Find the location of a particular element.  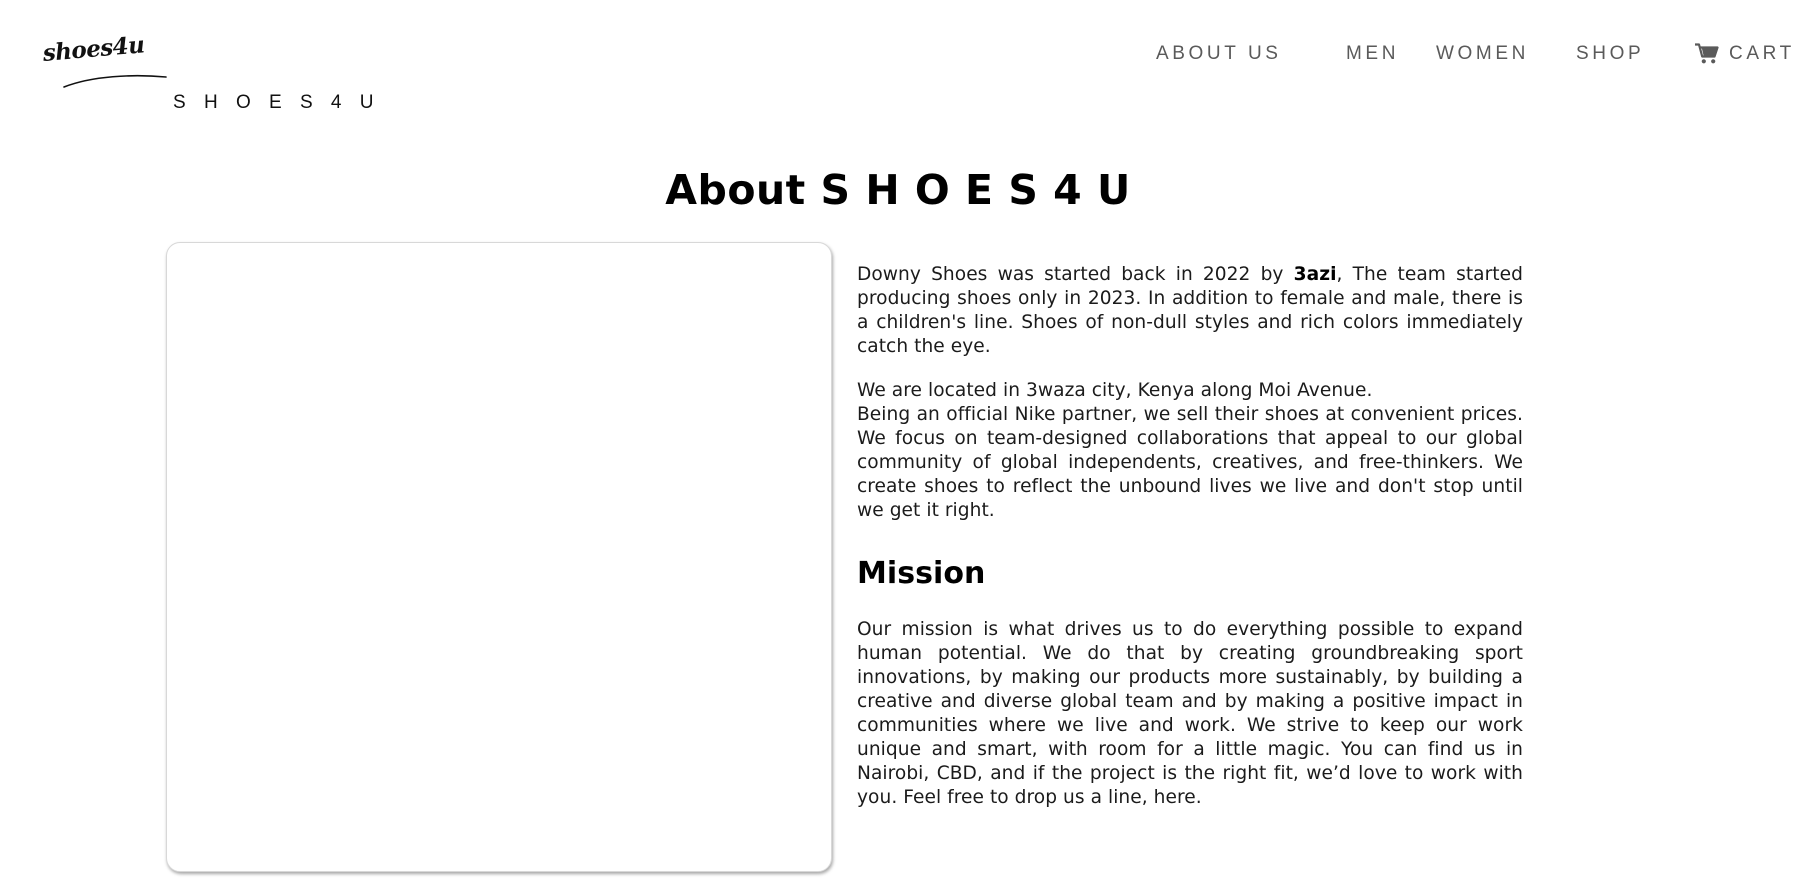

nav-men: MEN is located at coordinates (1372, 54).